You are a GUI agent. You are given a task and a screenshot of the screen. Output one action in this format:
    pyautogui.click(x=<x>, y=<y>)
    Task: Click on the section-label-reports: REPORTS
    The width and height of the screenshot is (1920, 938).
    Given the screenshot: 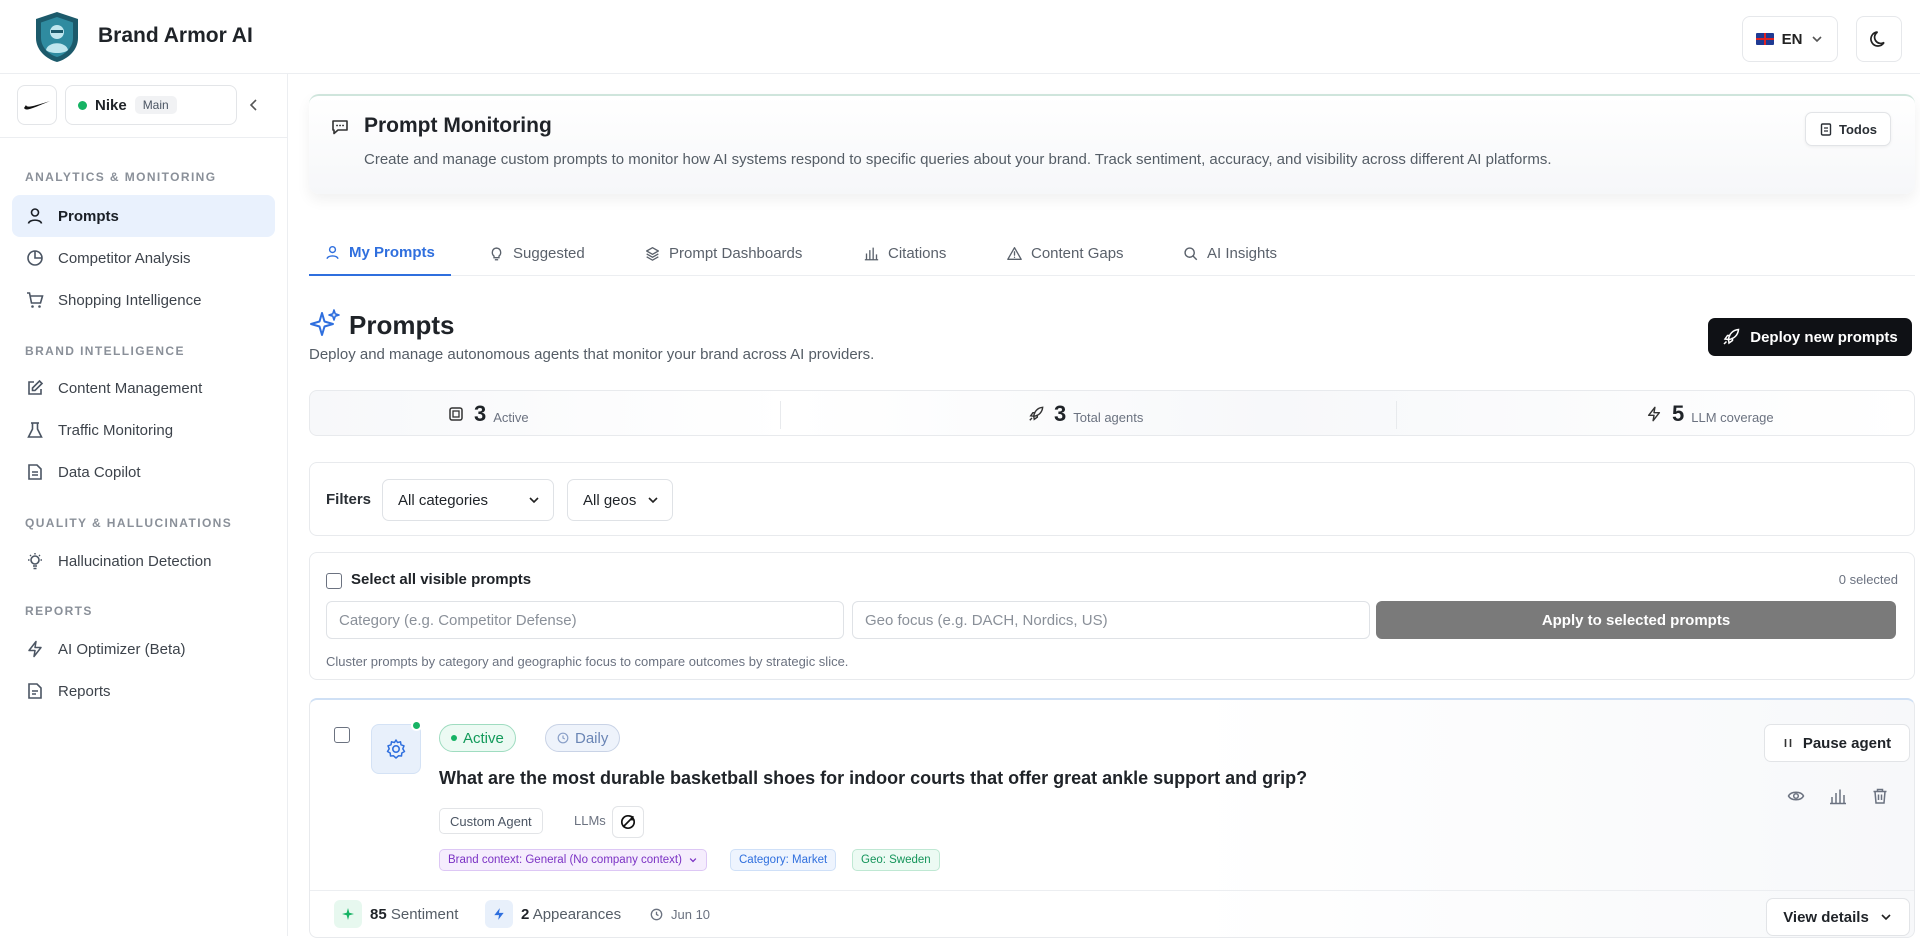 What is the action you would take?
    pyautogui.click(x=59, y=611)
    